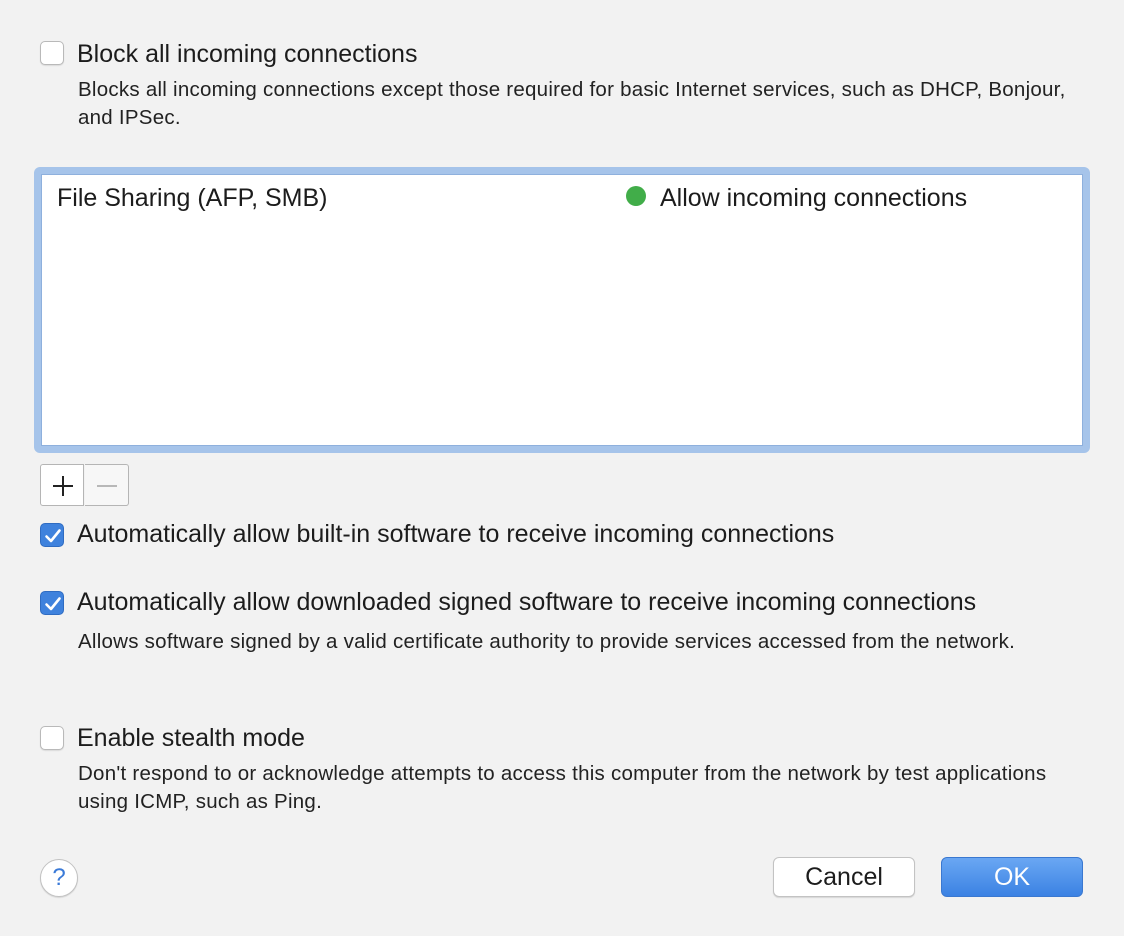  What do you see at coordinates (52, 738) in the screenshot?
I see `stealth-mode-checkbox` at bounding box center [52, 738].